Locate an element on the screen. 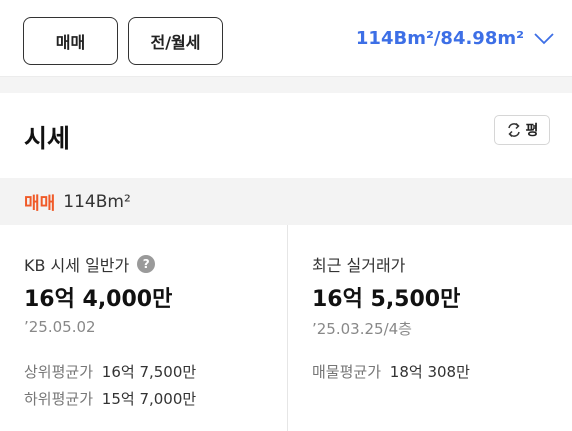 The width and height of the screenshot is (572, 431). area-selector: 114Bm²/84.98m² is located at coordinates (455, 38).